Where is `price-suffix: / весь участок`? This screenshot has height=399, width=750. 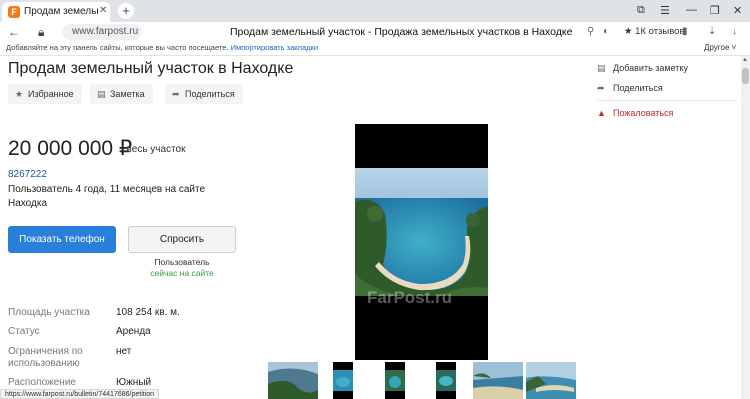
price-suffix: / весь участок is located at coordinates (153, 149).